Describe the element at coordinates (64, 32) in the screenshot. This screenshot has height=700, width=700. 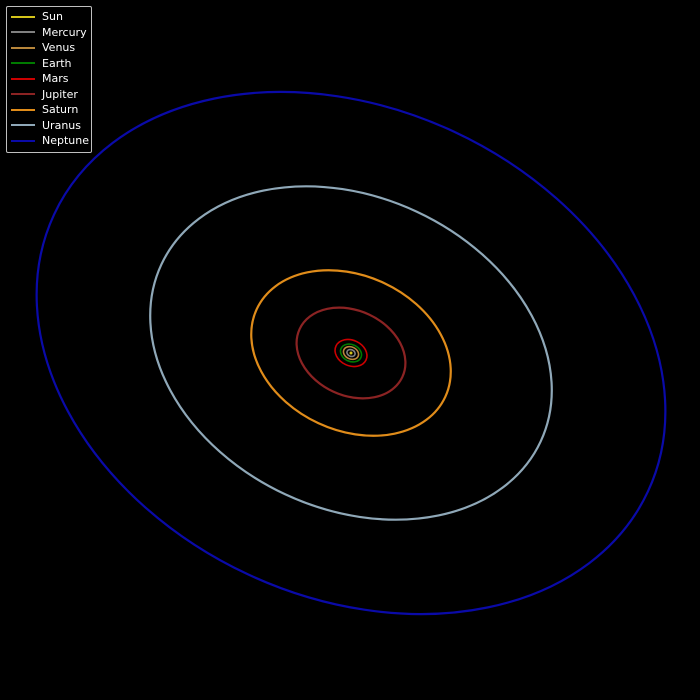
I see `legend-label: Mercury` at that location.